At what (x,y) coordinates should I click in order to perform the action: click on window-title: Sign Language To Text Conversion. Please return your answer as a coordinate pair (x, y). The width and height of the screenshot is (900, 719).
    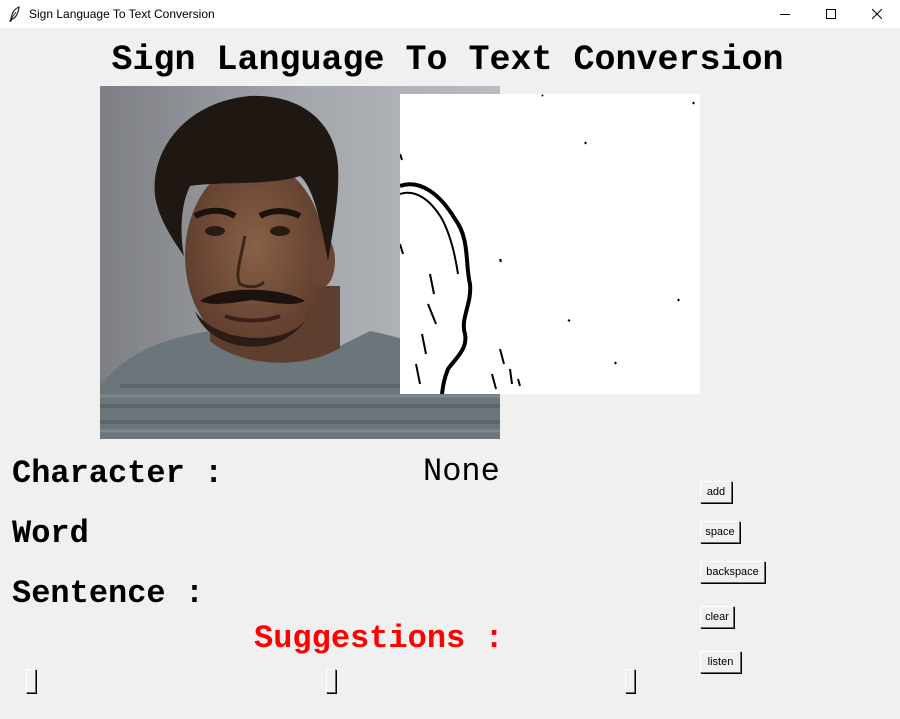
    Looking at the image, I should click on (122, 14).